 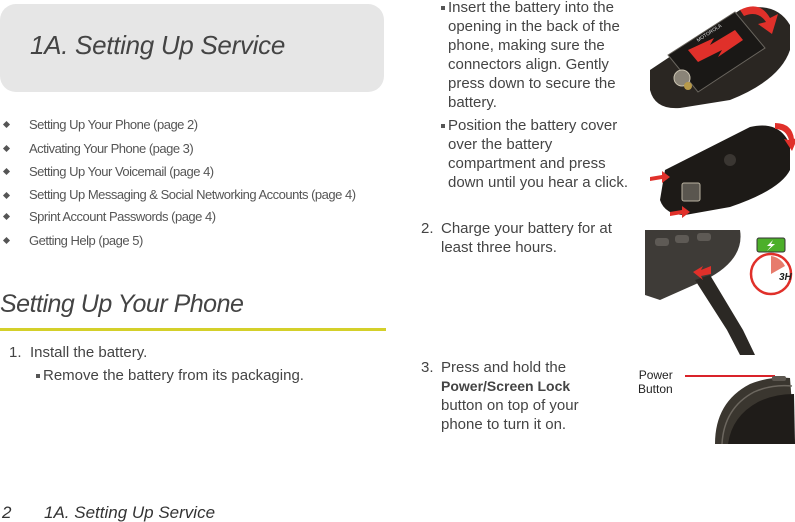 I want to click on footer-chapter: 1A. Setting Up Service, so click(x=130, y=512).